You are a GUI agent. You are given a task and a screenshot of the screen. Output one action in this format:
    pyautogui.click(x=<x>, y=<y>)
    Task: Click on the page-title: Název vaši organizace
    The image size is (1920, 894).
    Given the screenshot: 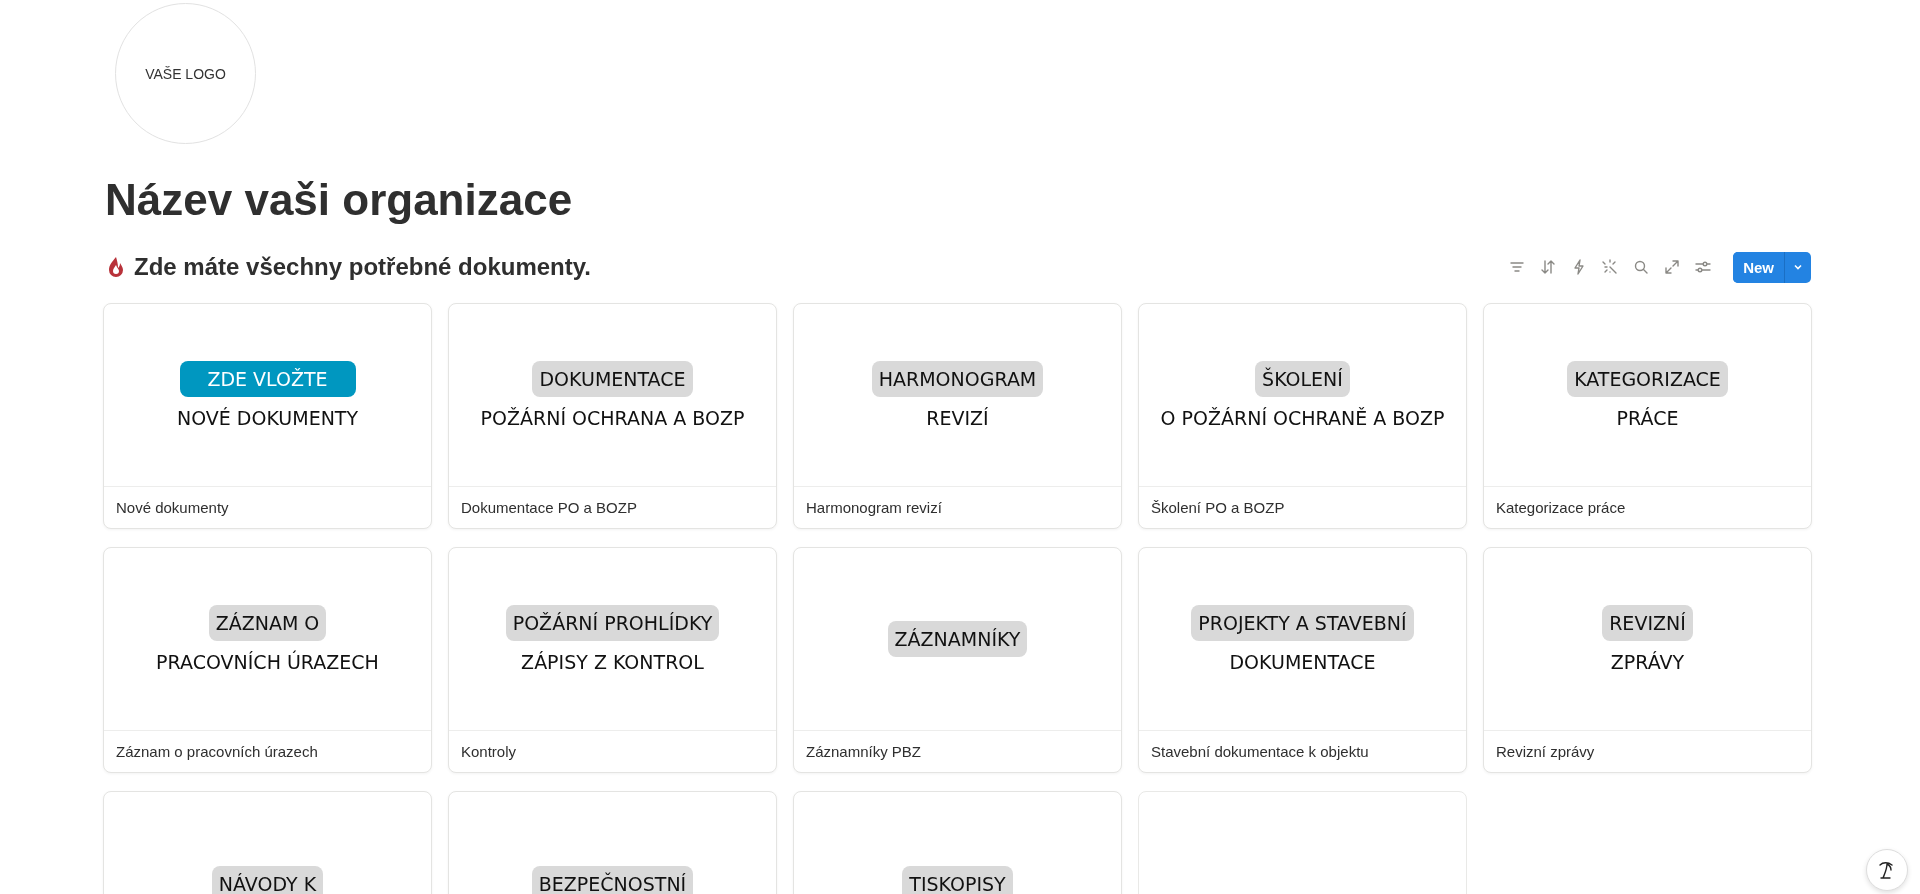 What is the action you would take?
    pyautogui.click(x=339, y=200)
    